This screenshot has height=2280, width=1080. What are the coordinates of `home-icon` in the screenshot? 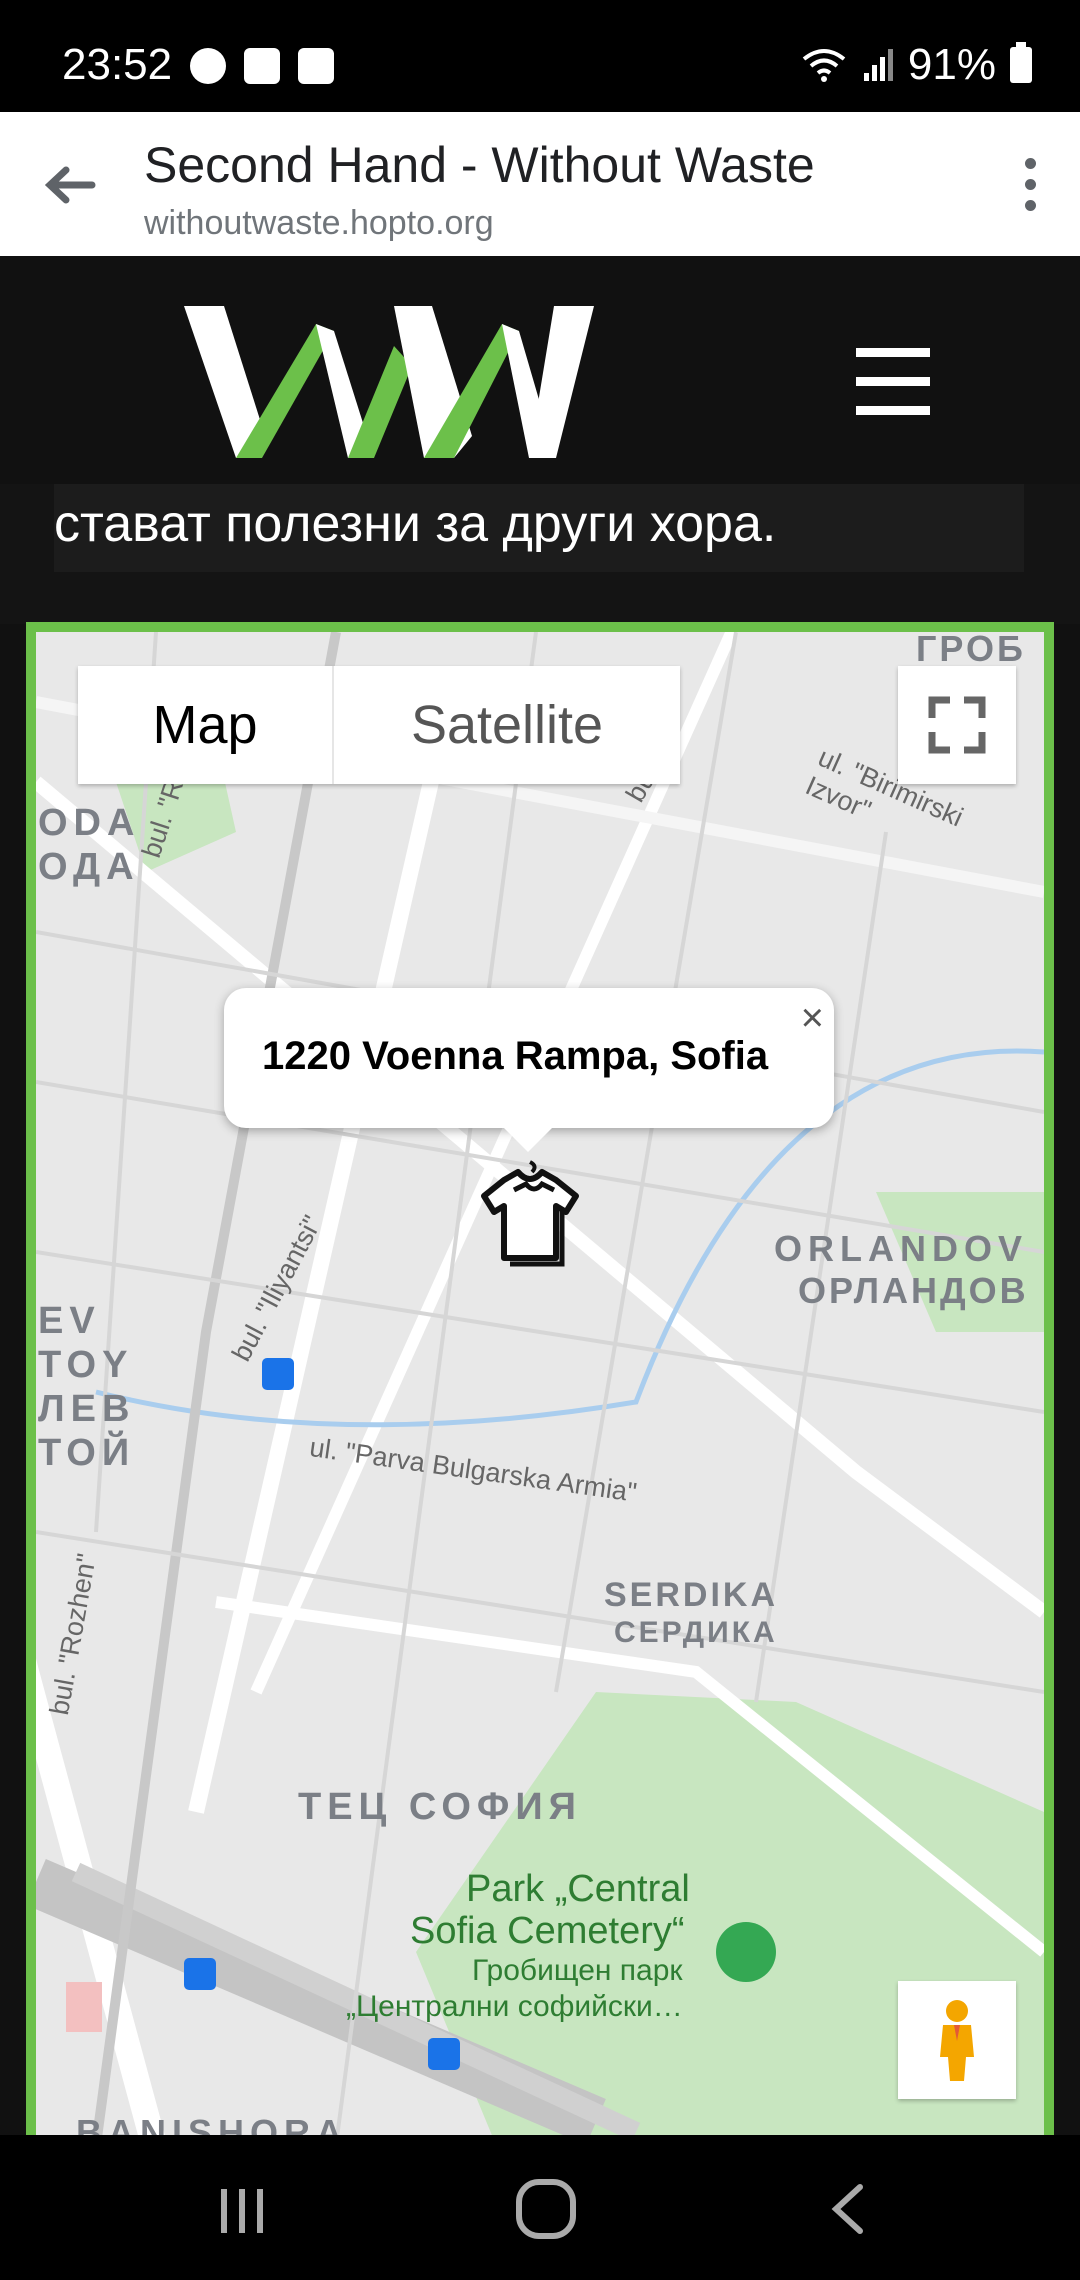 It's located at (546, 2209).